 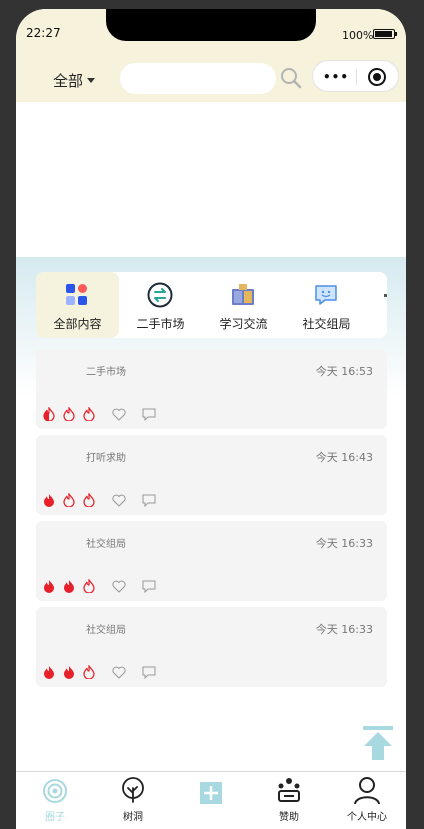 I want to click on tab-profile: 个人中心, so click(x=367, y=800).